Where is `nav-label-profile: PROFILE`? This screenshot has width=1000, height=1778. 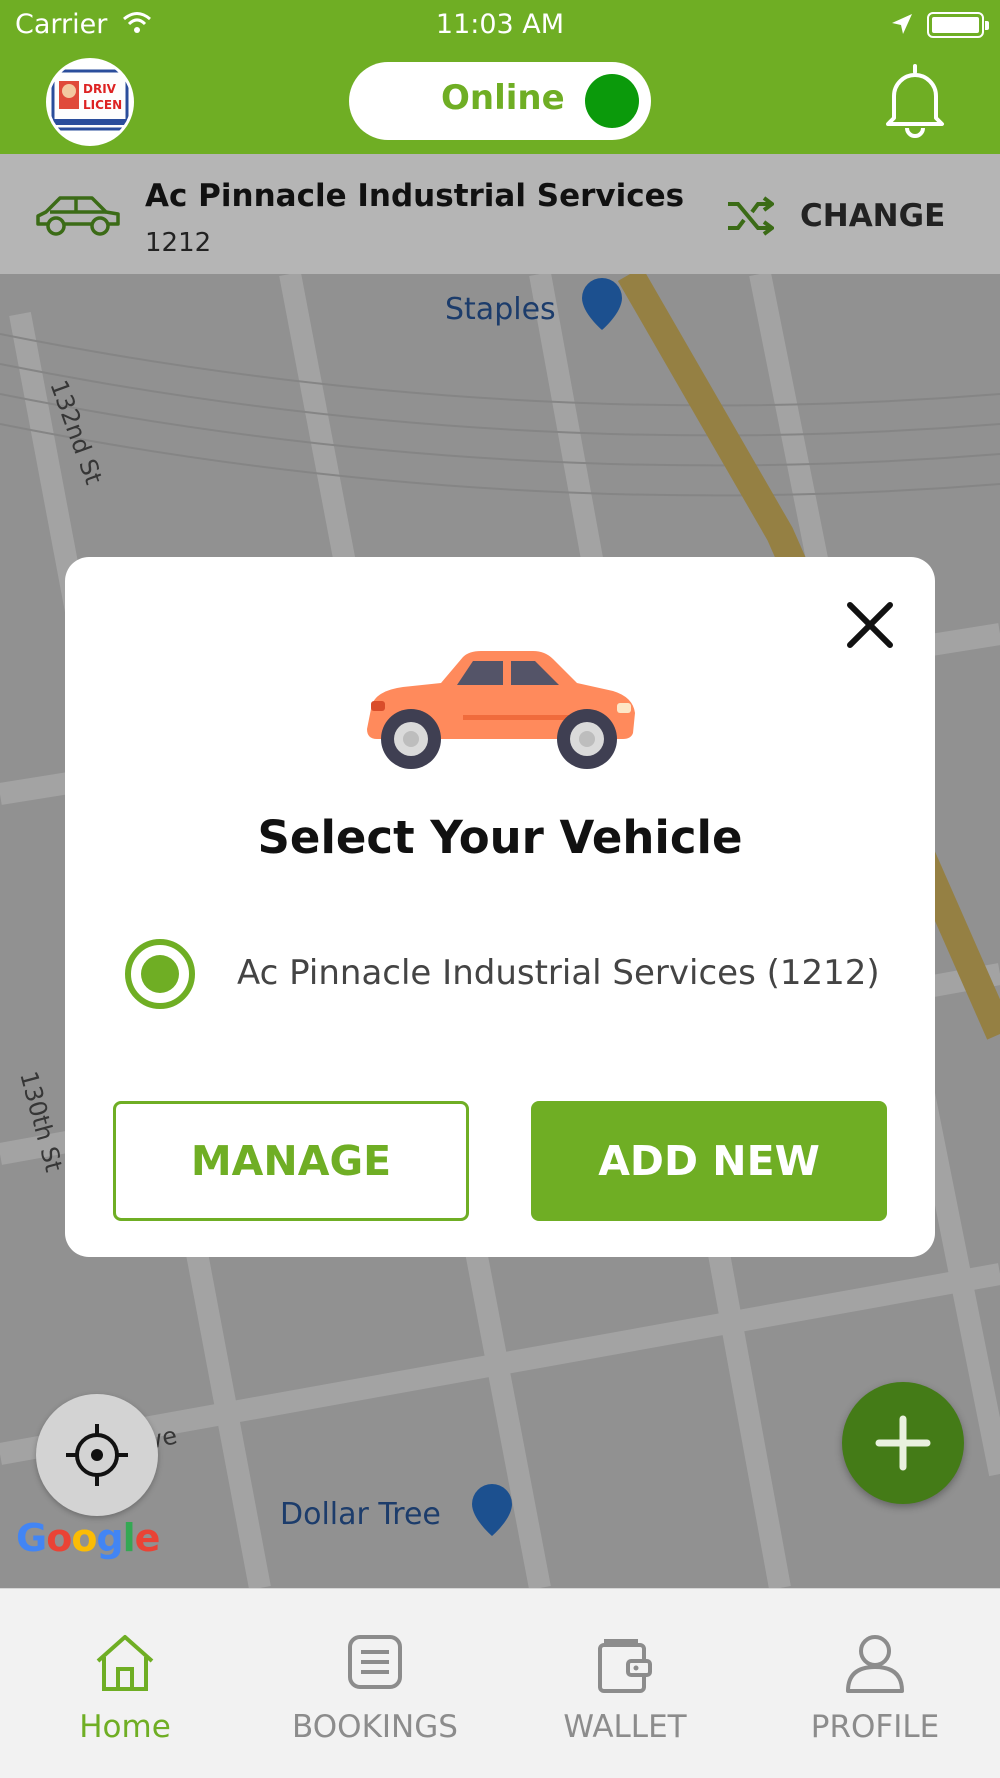
nav-label-profile: PROFILE is located at coordinates (875, 1727).